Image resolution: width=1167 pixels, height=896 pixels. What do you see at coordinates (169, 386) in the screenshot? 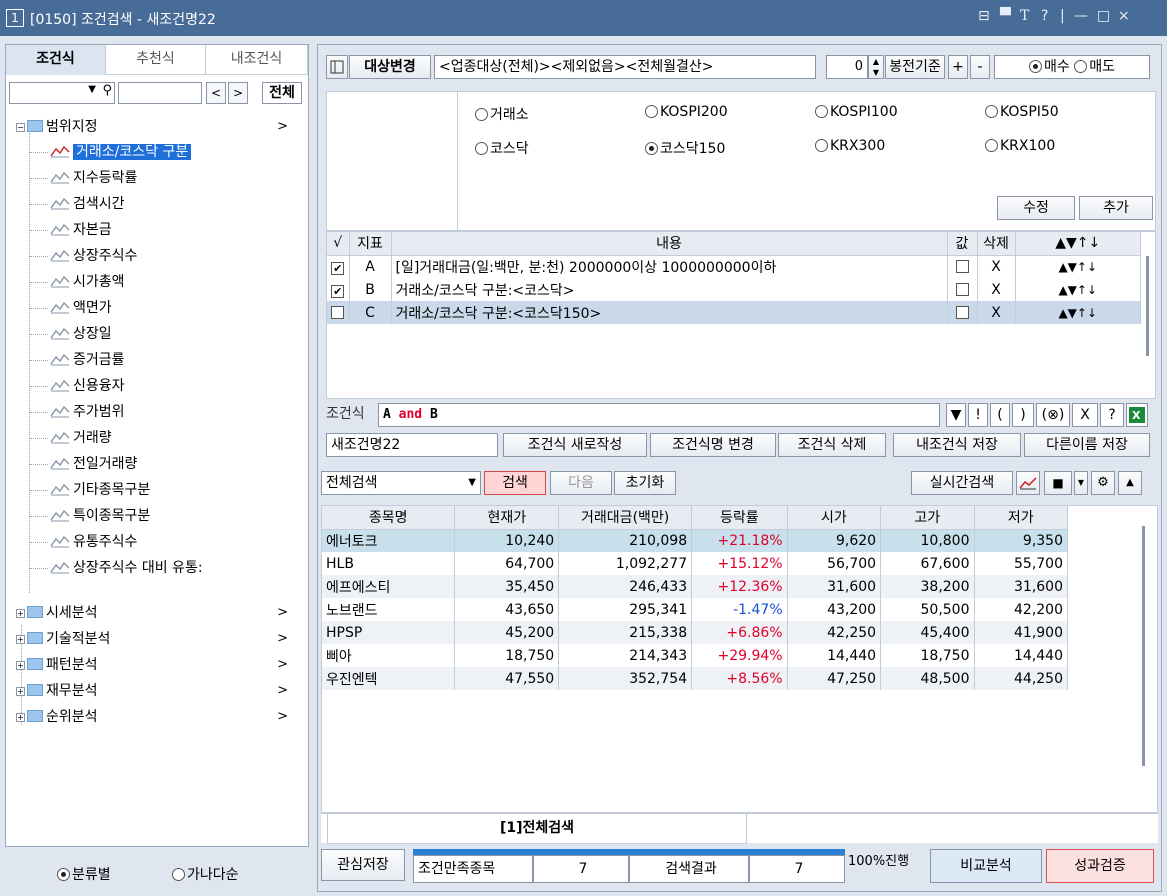
I see `tree-item: 신용융자` at bounding box center [169, 386].